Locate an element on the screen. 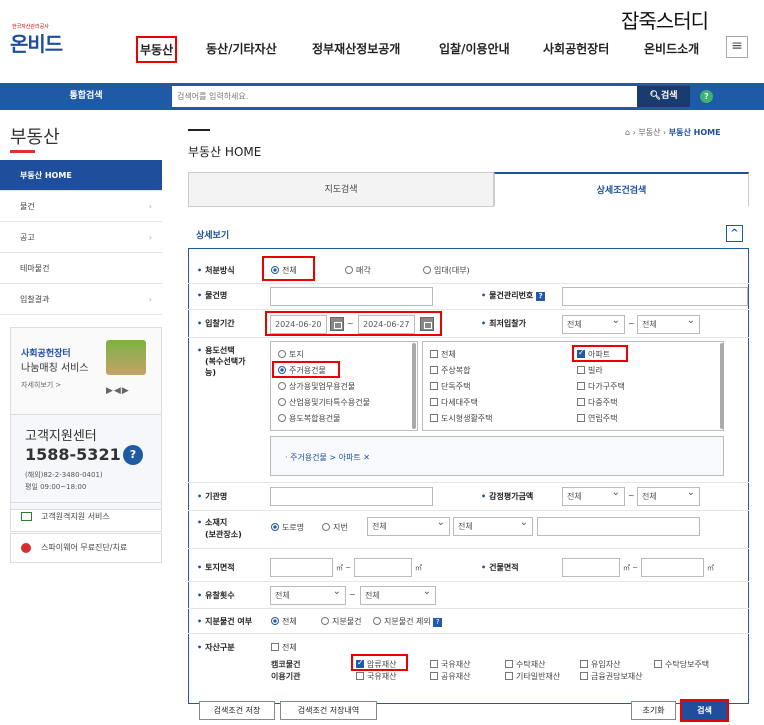 Image resolution: width=764 pixels, height=725 pixels. remote-support-button: 고객원격지원 서비스 is located at coordinates (86, 517).